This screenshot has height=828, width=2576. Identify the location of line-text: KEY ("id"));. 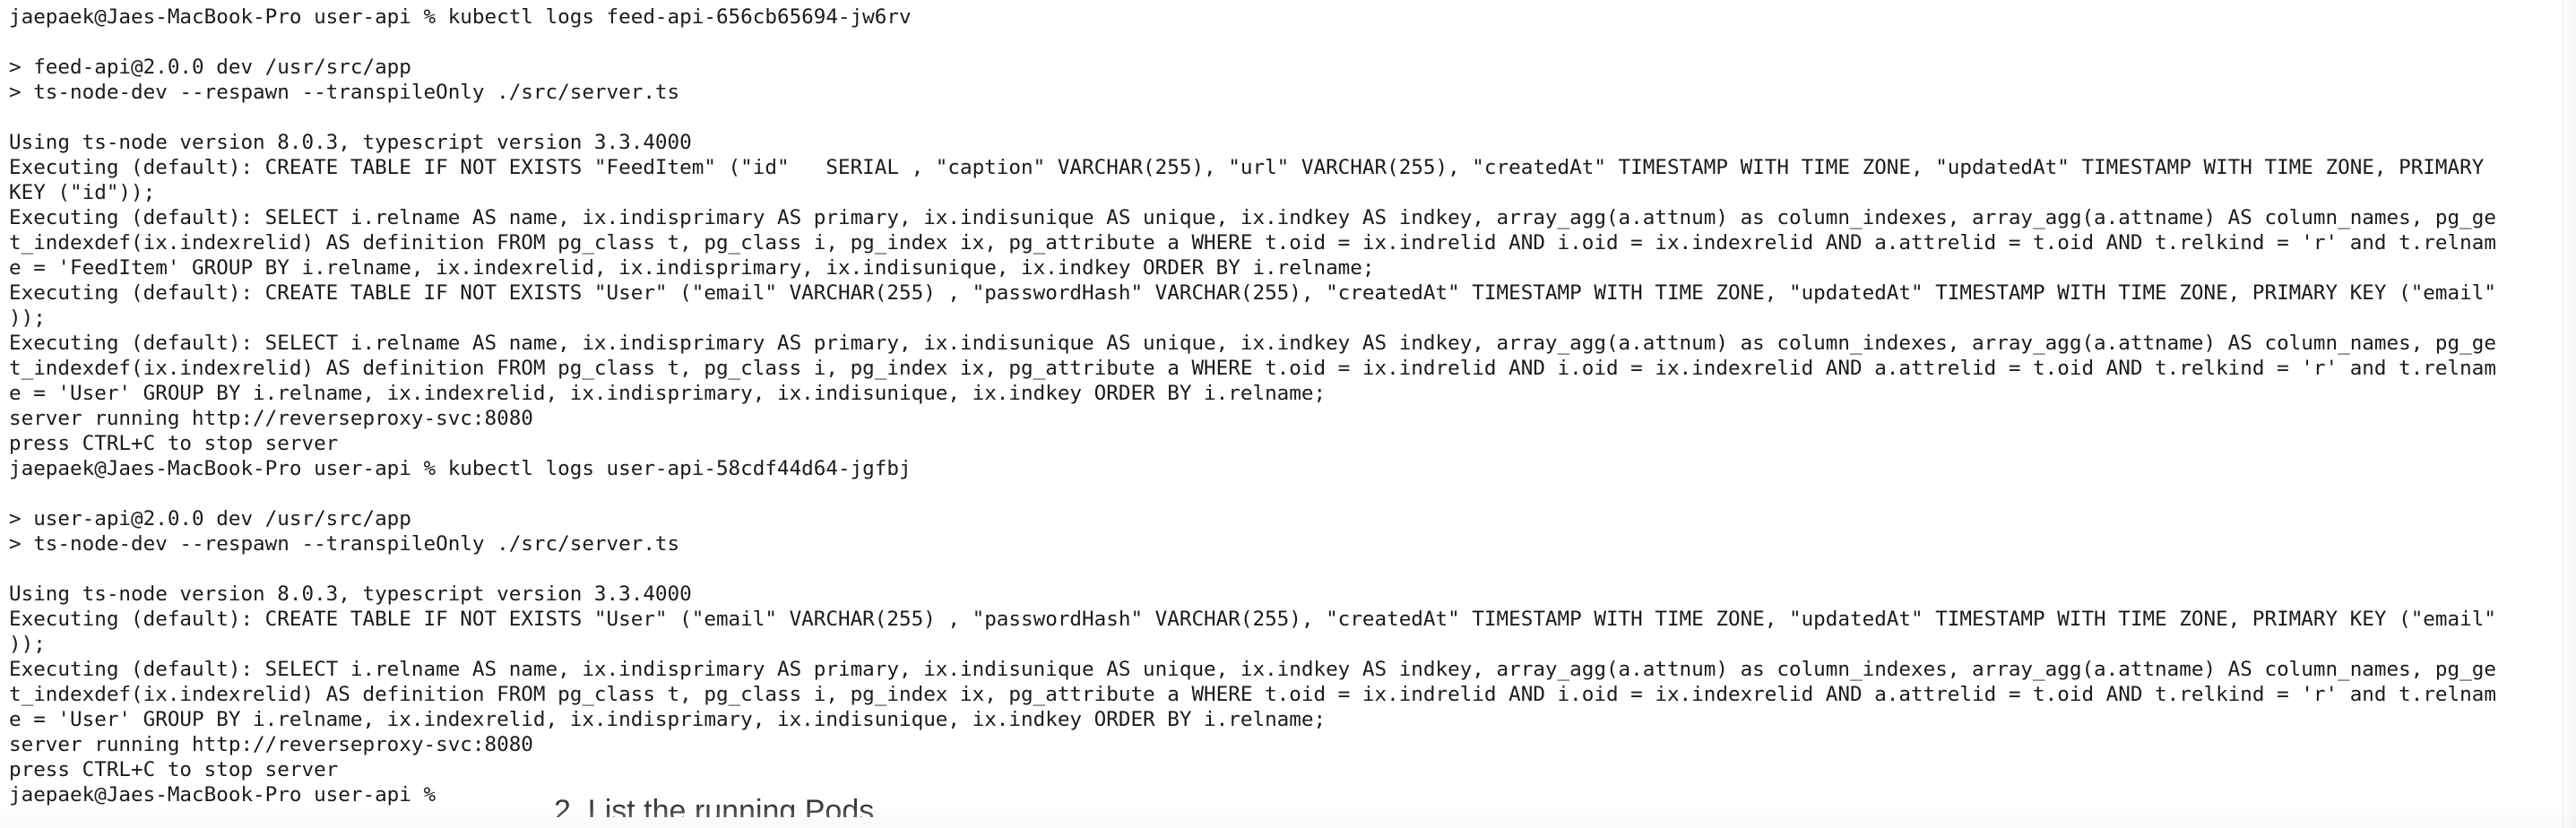
(82, 192).